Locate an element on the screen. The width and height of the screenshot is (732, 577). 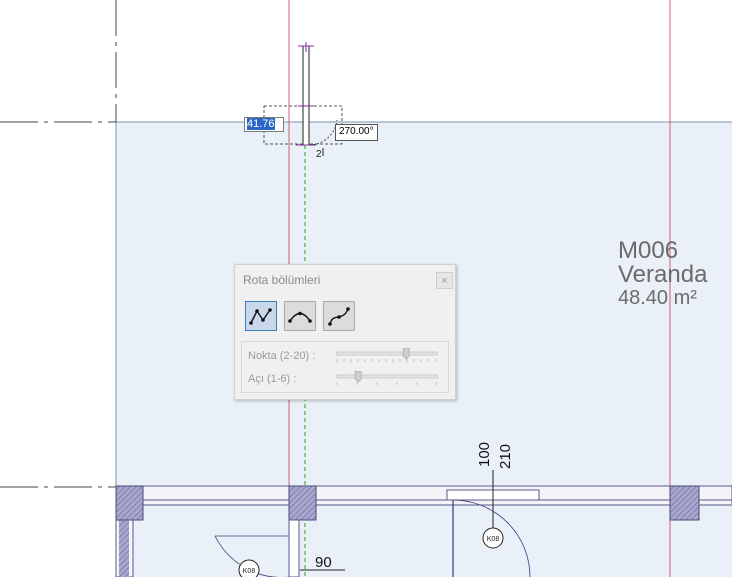
length-input: 41.76 is located at coordinates (264, 124).